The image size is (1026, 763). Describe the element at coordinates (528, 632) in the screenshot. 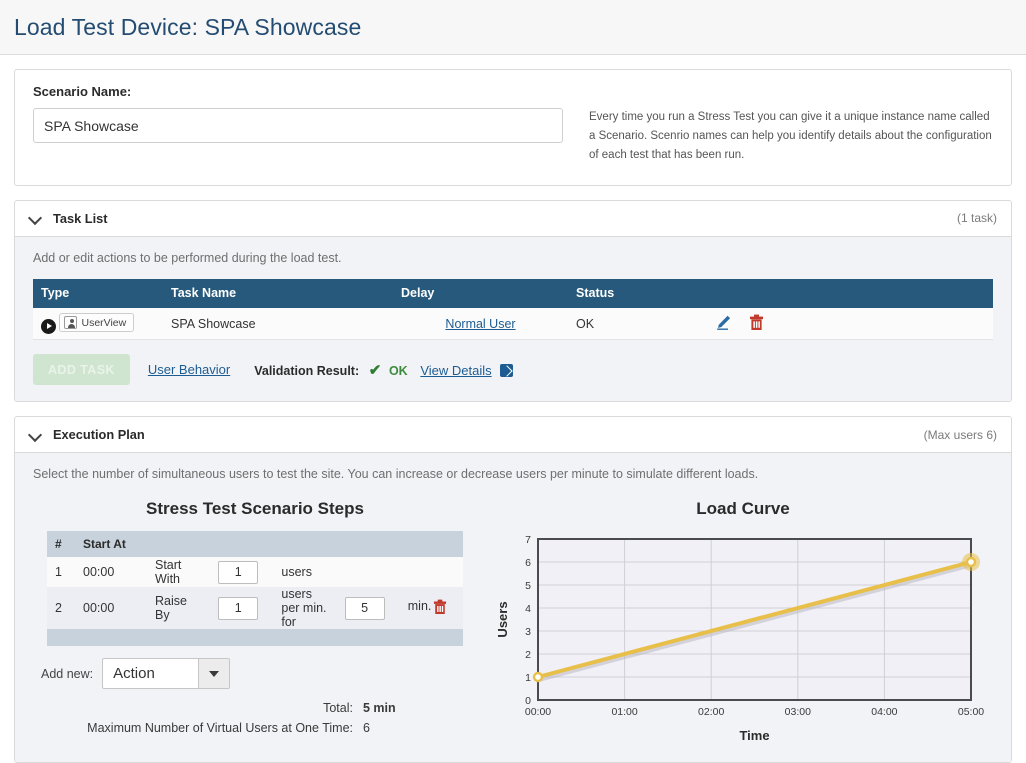

I see `chart-y-tick-label: 3` at that location.